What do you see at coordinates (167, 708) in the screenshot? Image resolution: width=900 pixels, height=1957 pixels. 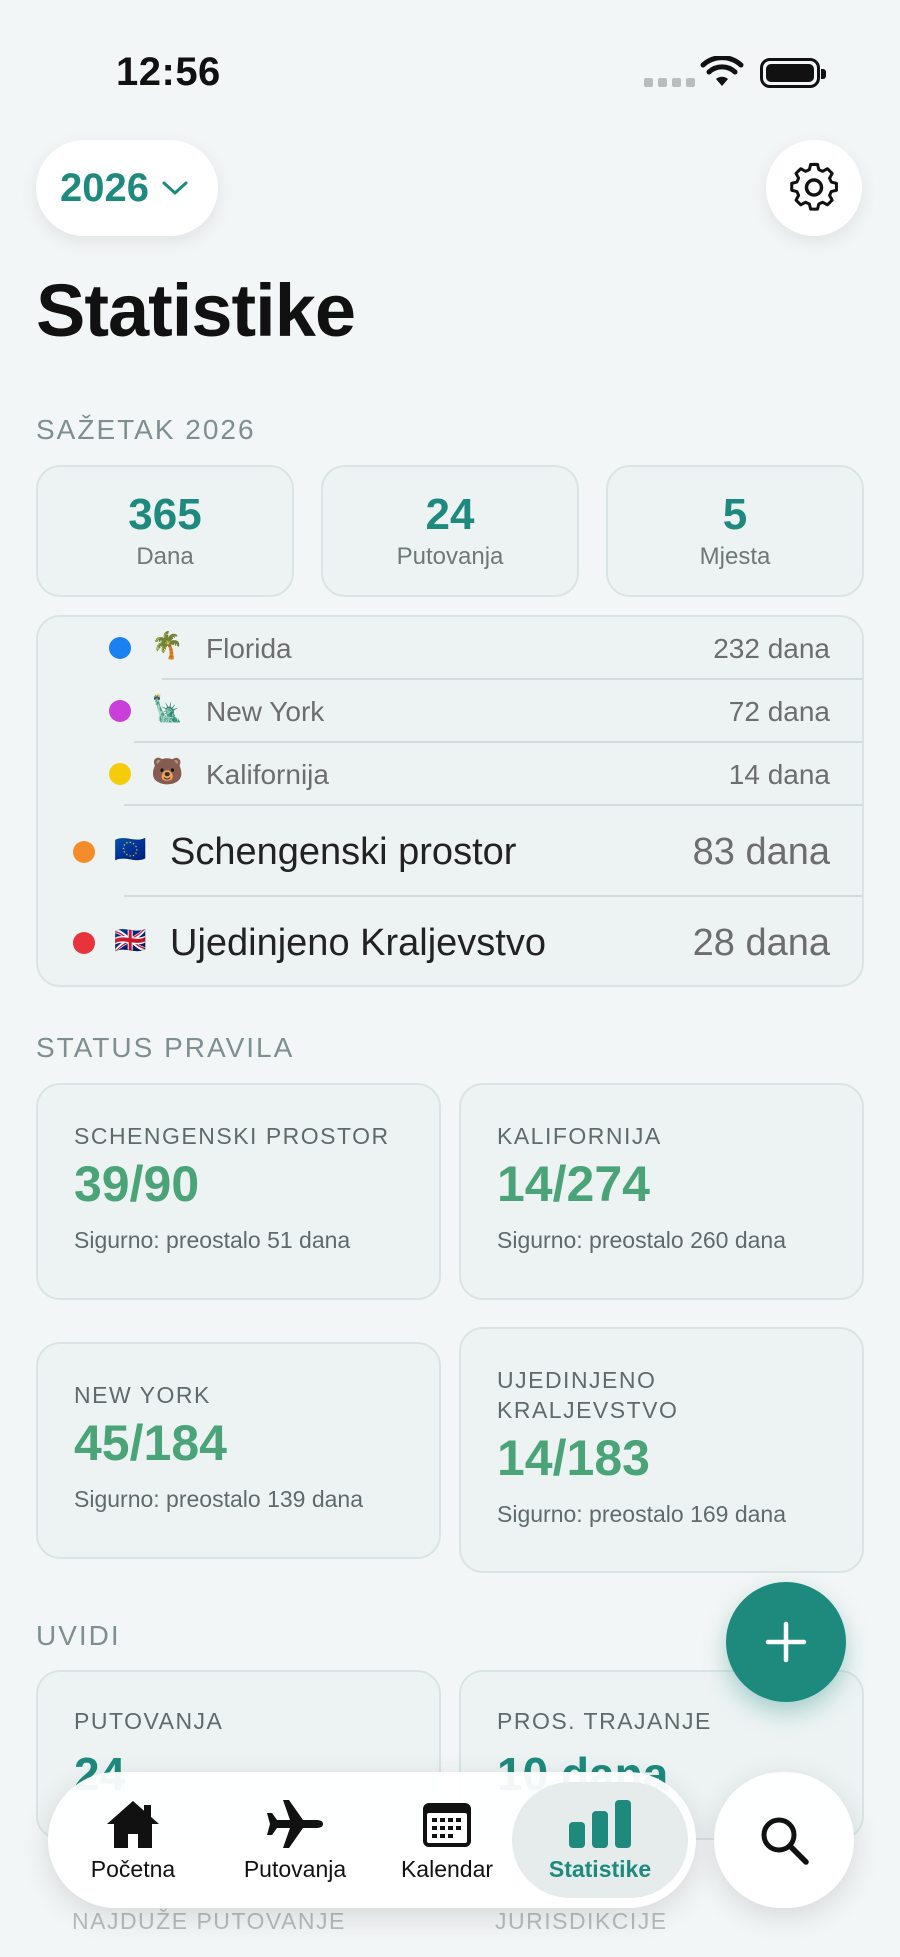 I see `statue-of-liberty-icon: 🗽` at bounding box center [167, 708].